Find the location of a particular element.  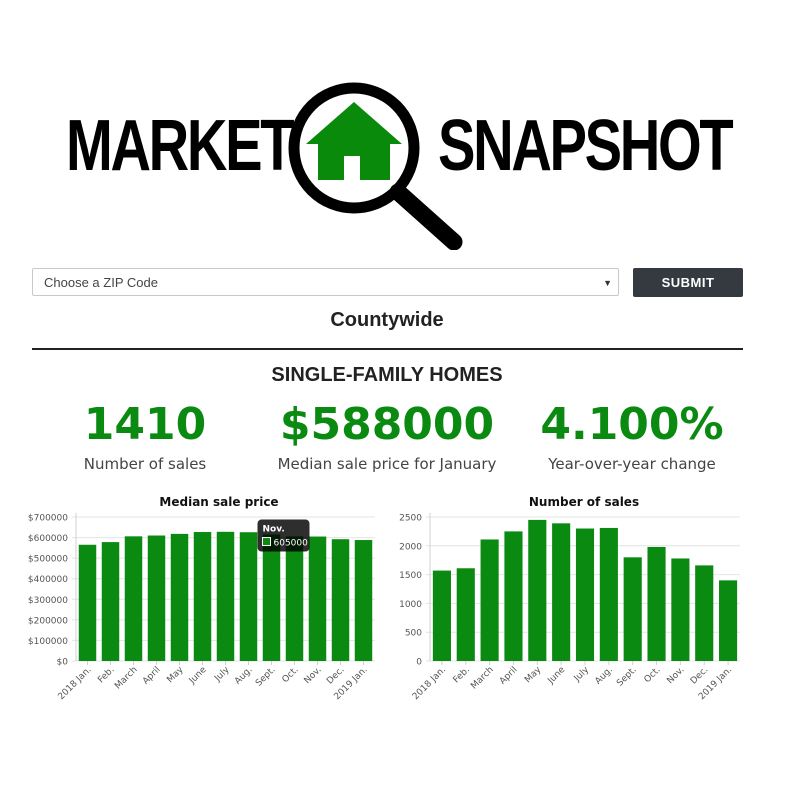

y-tick-label: $500000 is located at coordinates (48, 560).